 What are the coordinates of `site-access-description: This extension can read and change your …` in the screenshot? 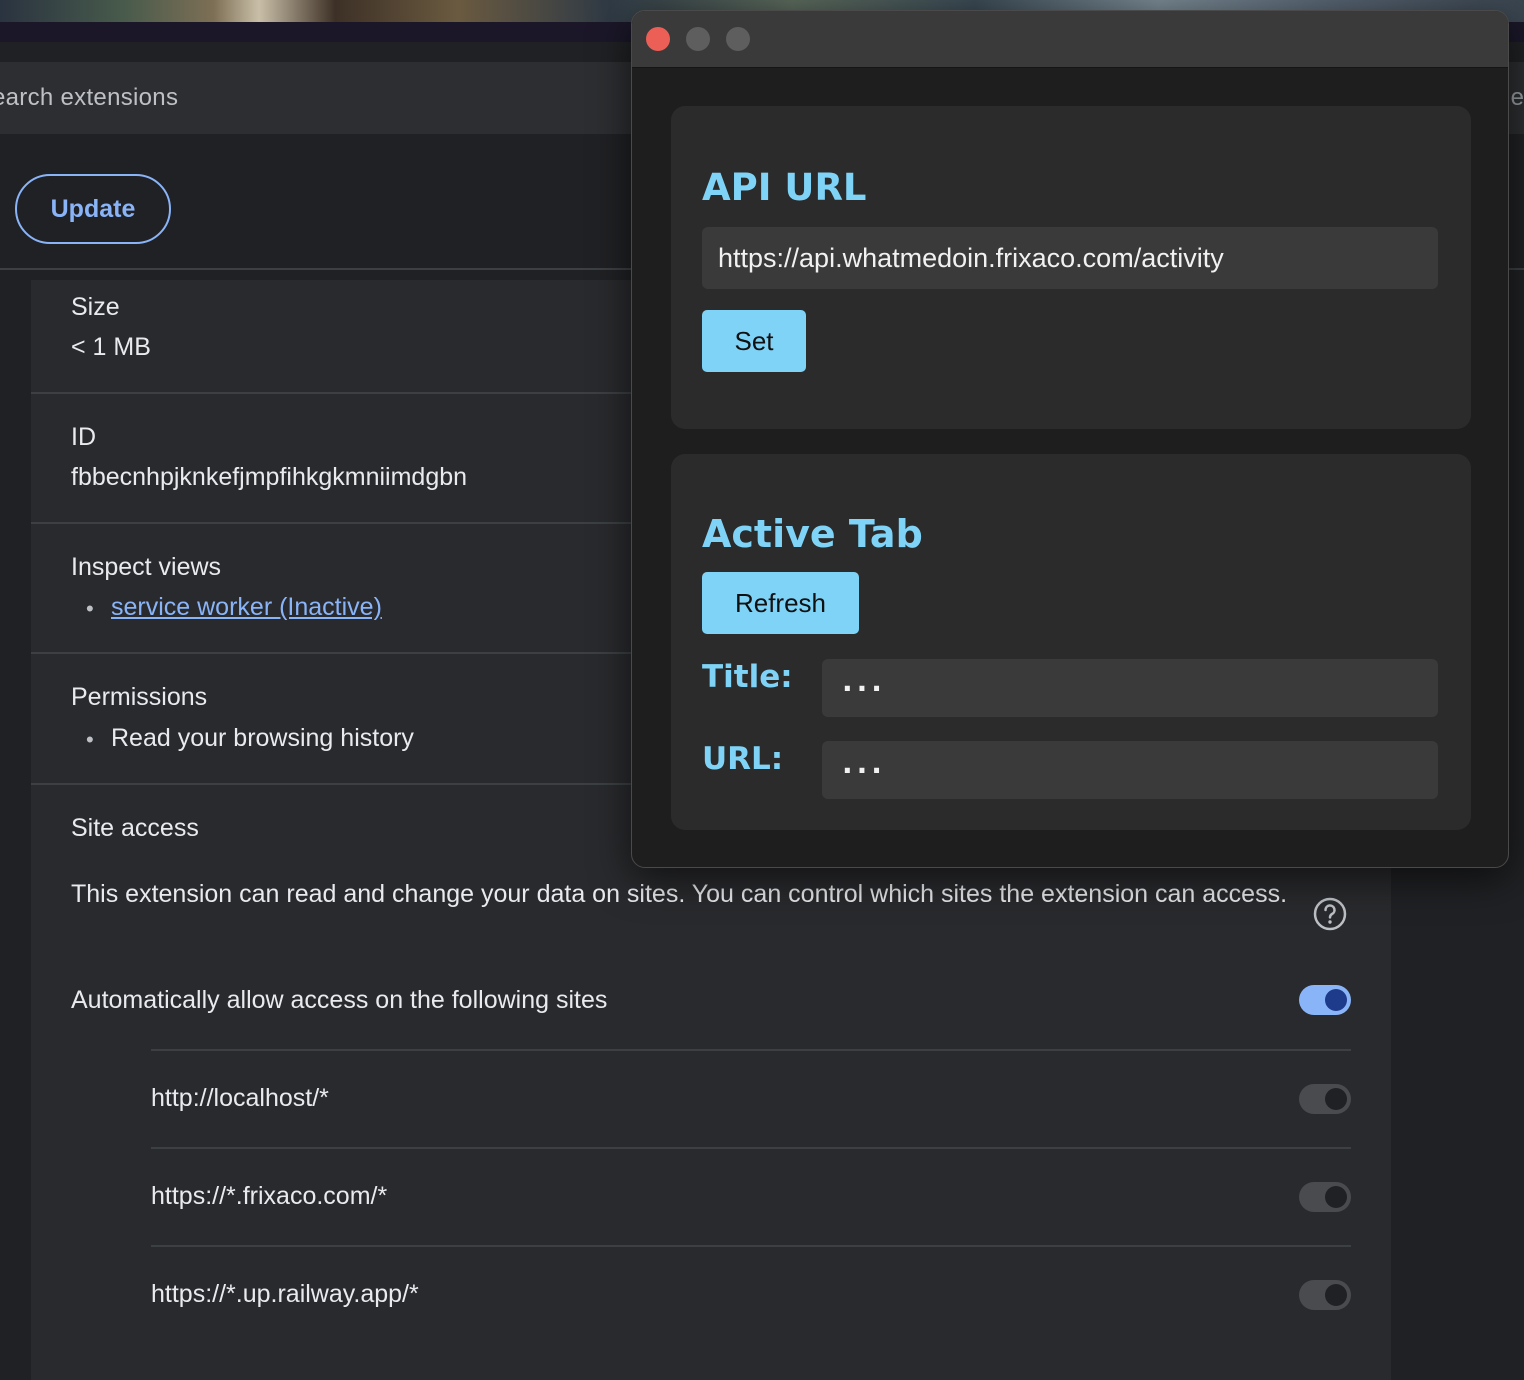 It's located at (679, 894).